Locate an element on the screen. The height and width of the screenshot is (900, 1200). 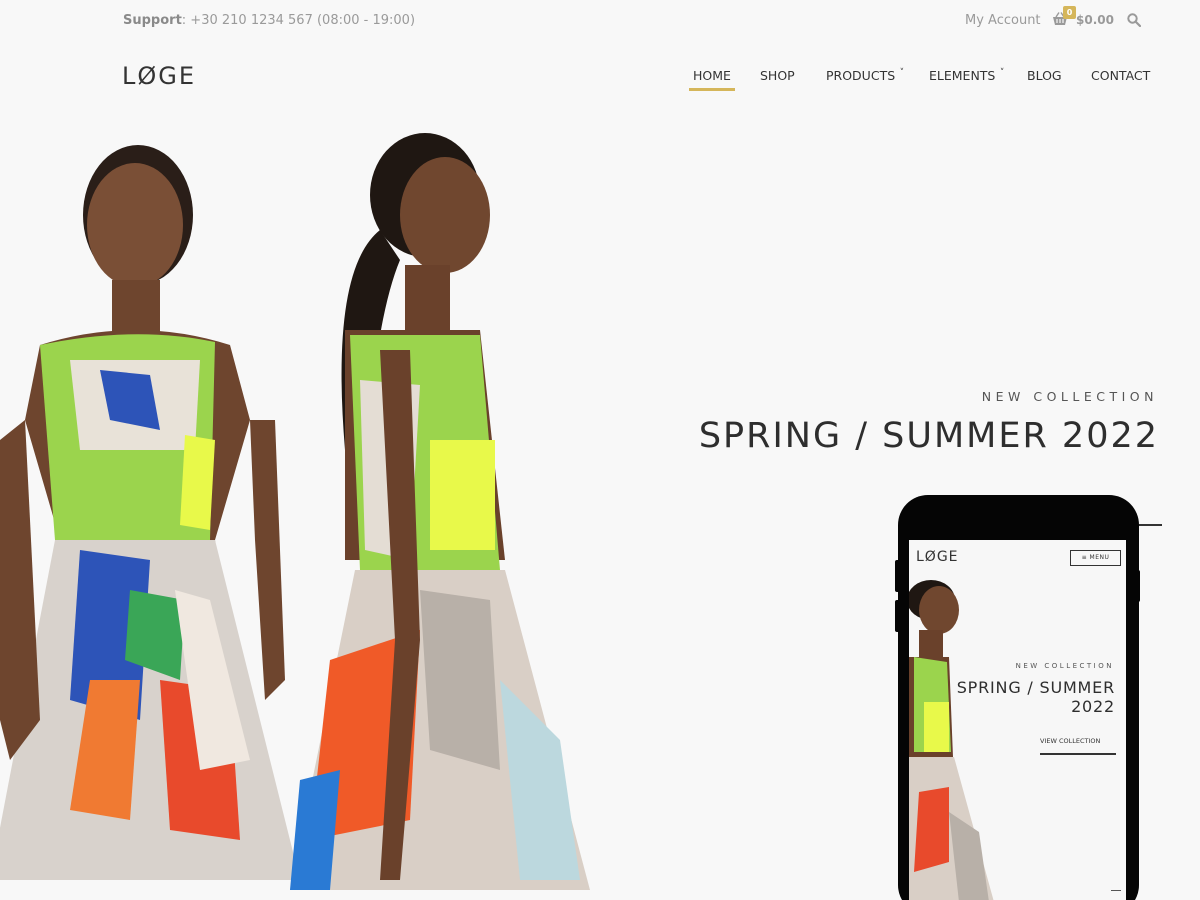
mobile-headline-line2: 2022 is located at coordinates (1093, 706).